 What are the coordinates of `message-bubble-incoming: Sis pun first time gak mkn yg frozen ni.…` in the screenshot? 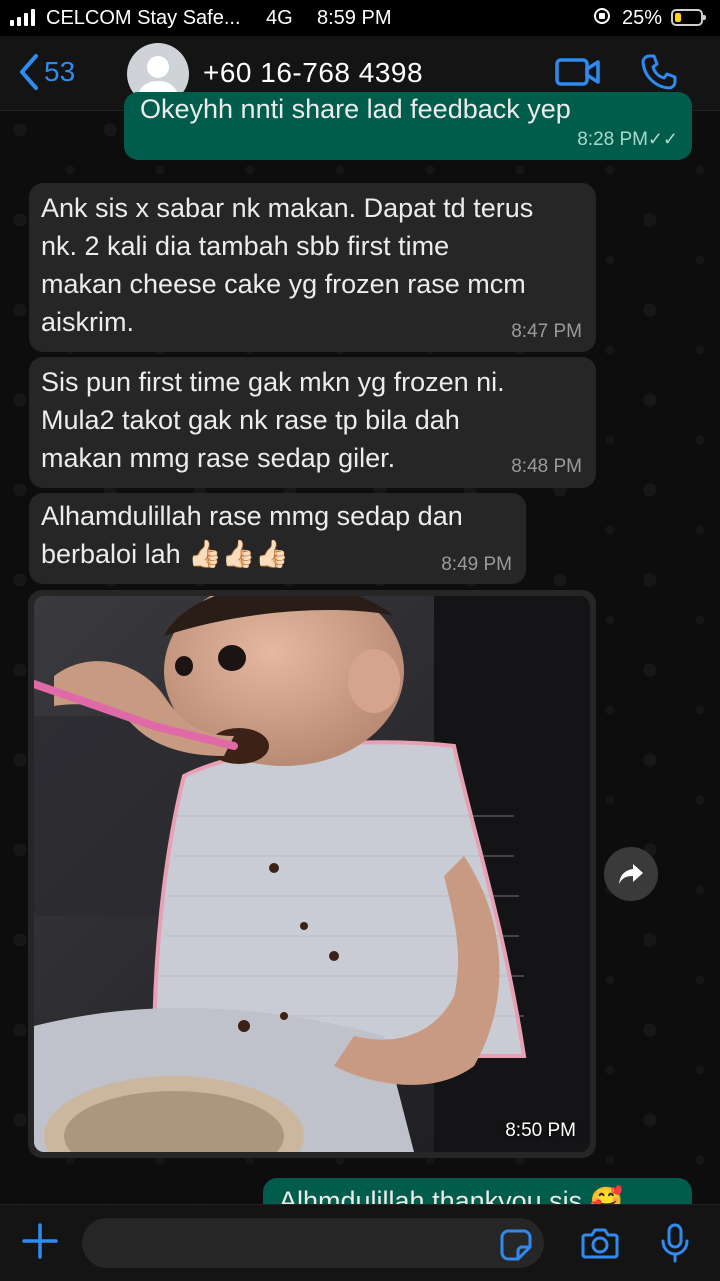 It's located at (312, 422).